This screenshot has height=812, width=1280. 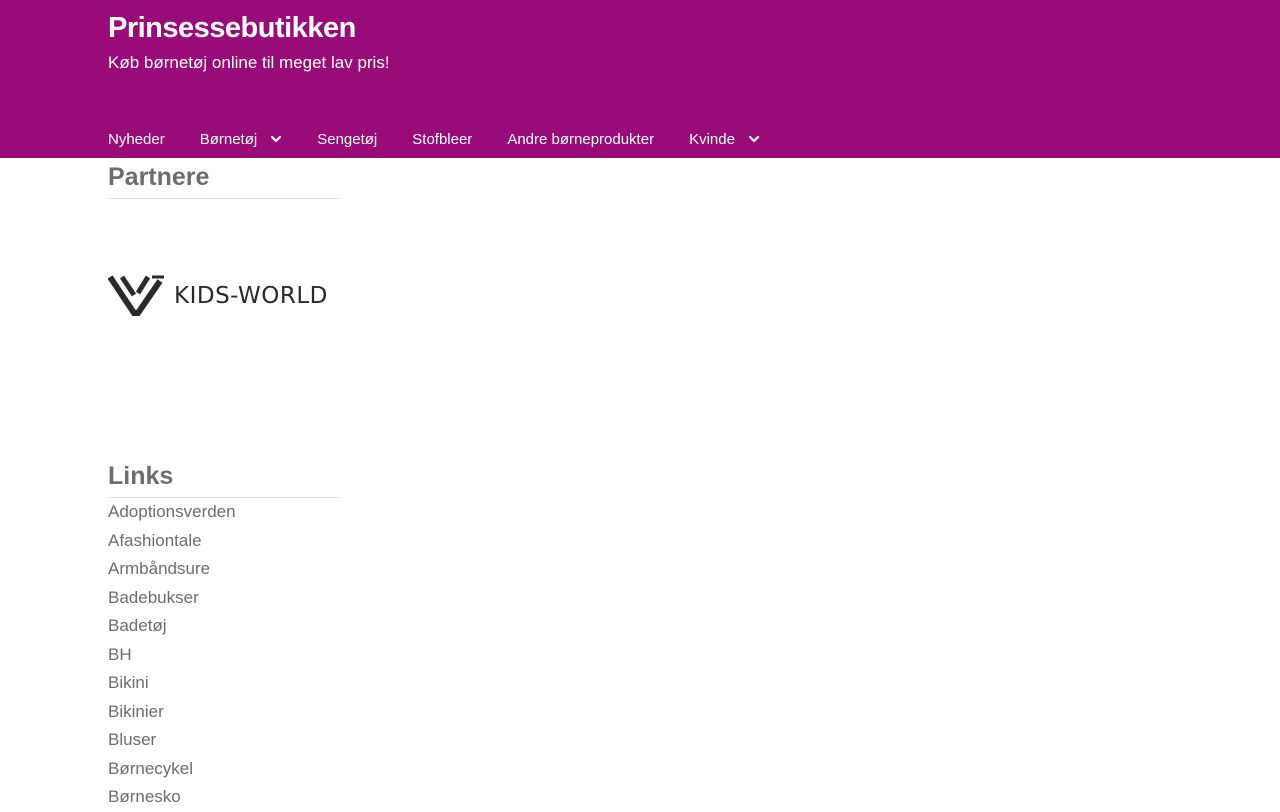 I want to click on link-item: Adoptionsverden, so click(x=224, y=512).